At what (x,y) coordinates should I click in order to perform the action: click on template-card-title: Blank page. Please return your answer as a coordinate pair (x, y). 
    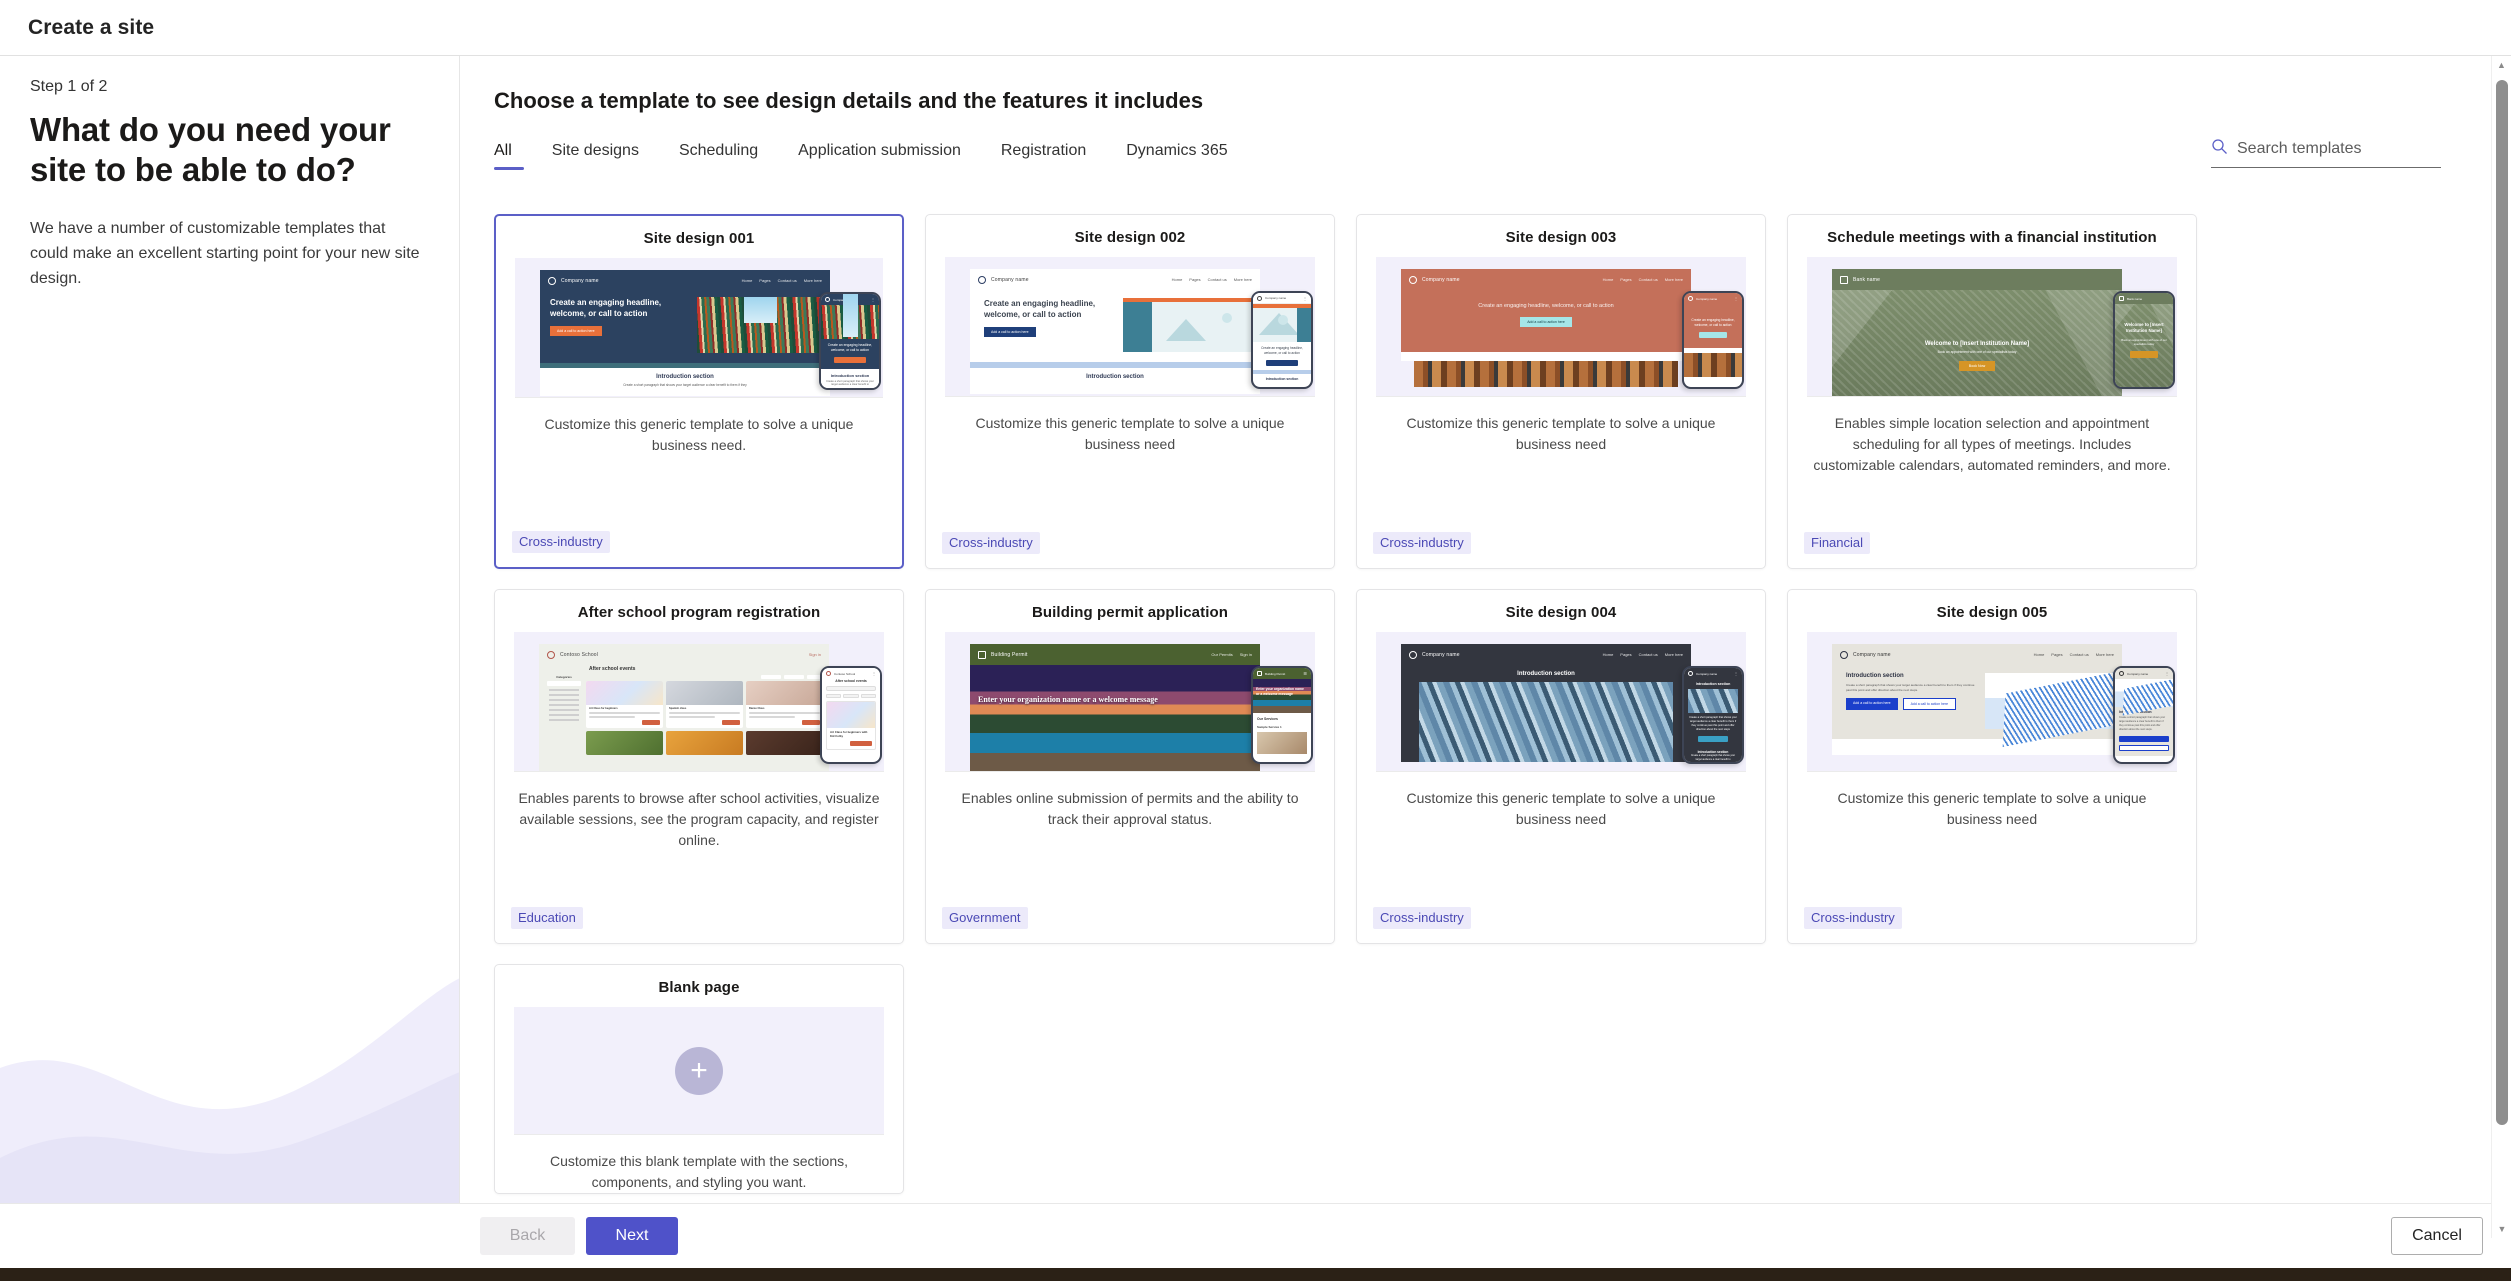
    Looking at the image, I should click on (699, 987).